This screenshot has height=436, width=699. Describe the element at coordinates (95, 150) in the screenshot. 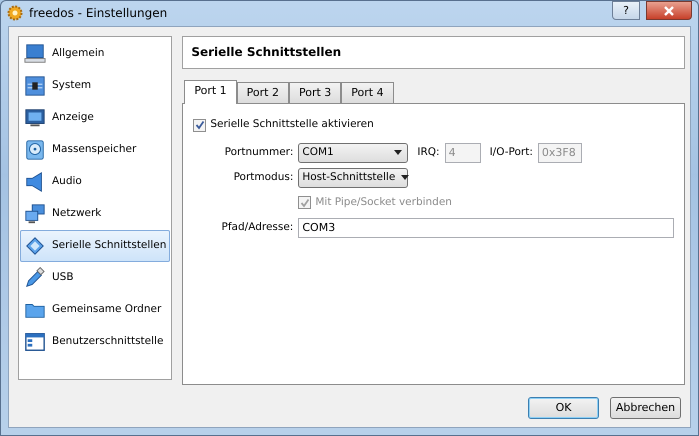

I see `sidebar-item: Massenspeicher` at that location.